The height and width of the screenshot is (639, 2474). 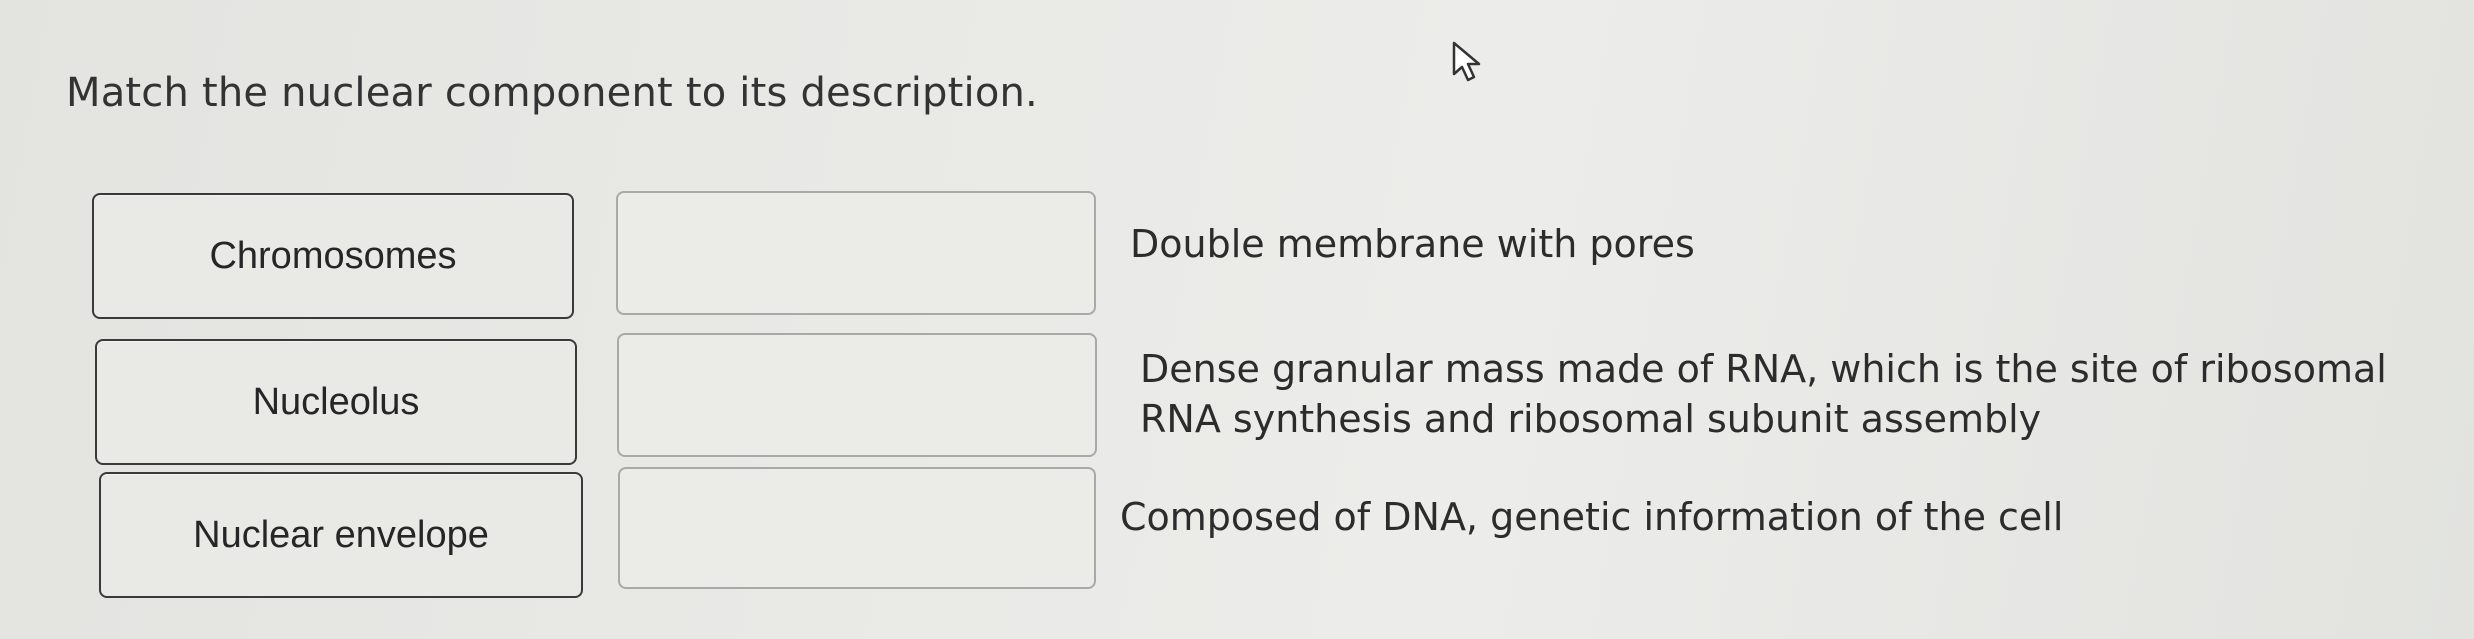 I want to click on term-label: Chromosomes, so click(x=333, y=255).